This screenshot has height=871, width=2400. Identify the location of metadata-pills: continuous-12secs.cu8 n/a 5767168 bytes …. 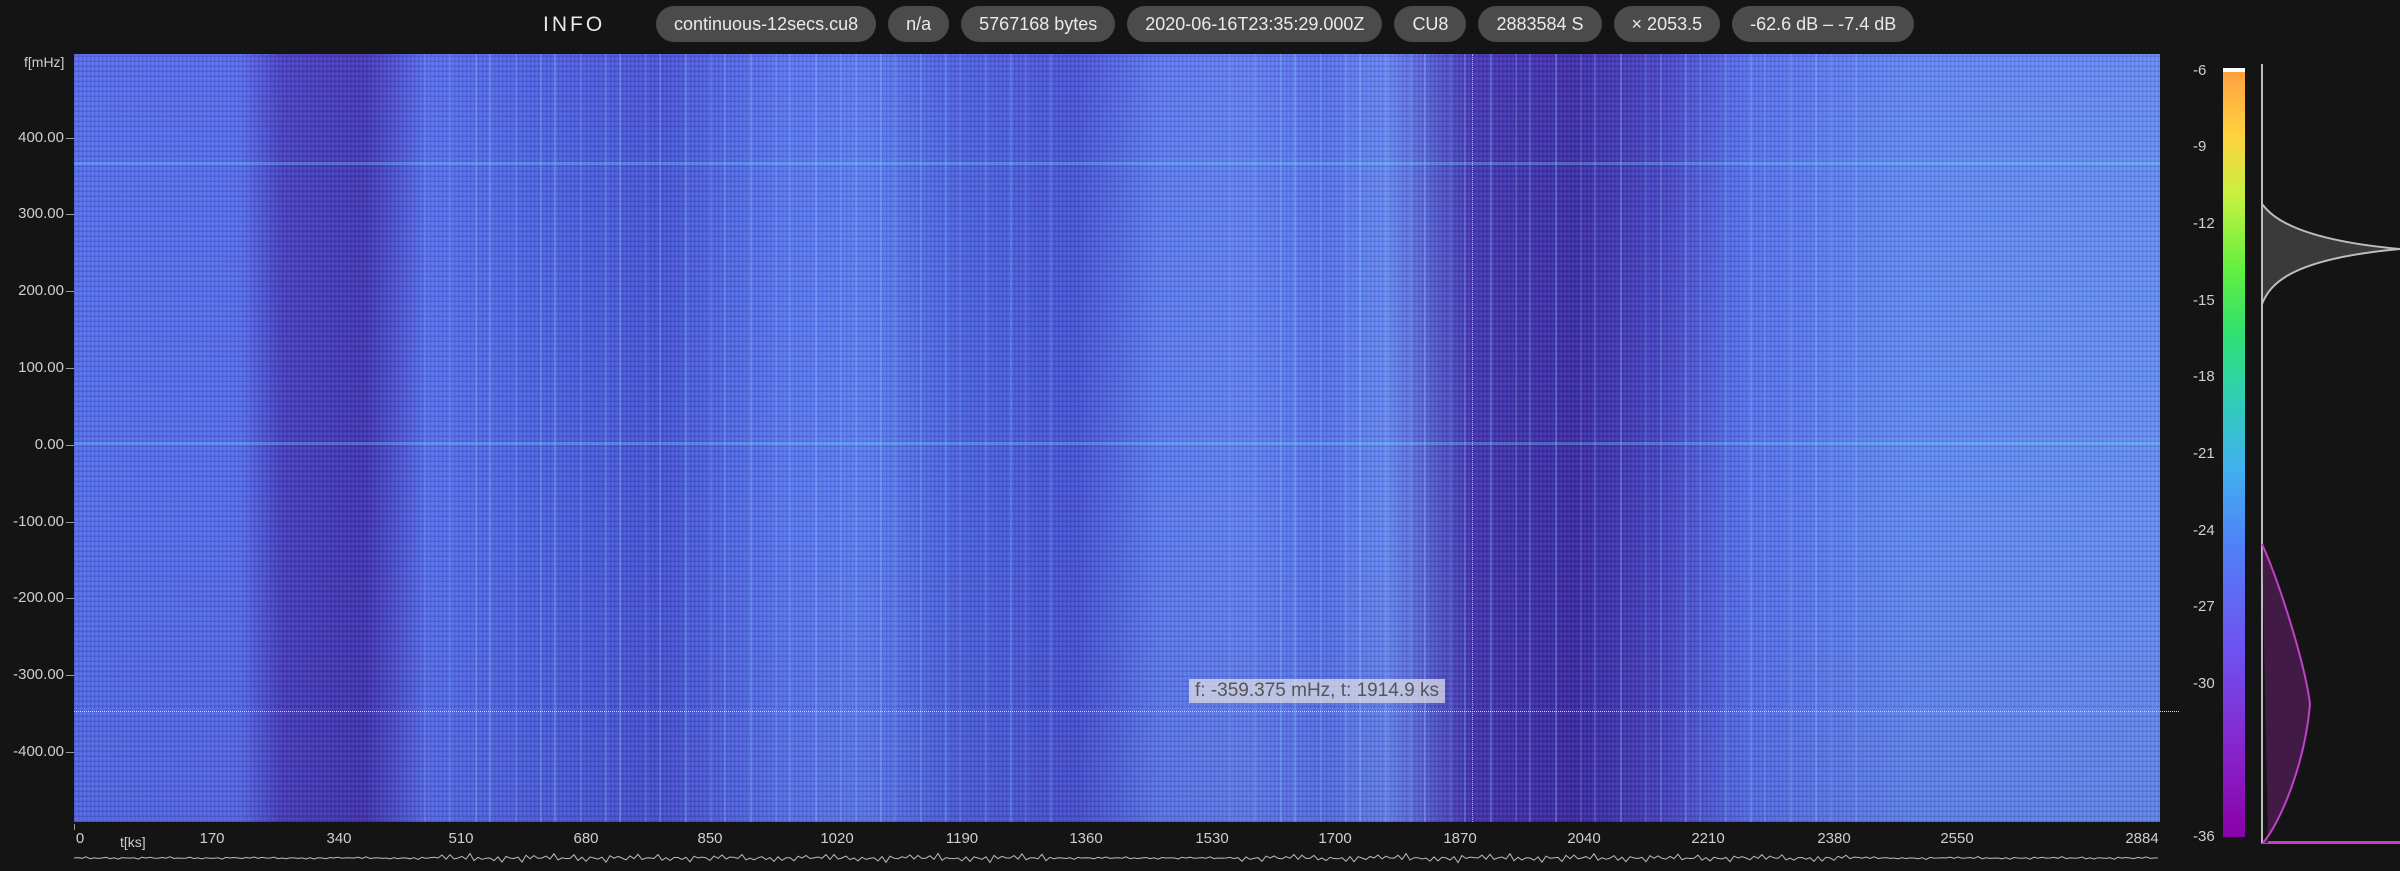
(1285, 24).